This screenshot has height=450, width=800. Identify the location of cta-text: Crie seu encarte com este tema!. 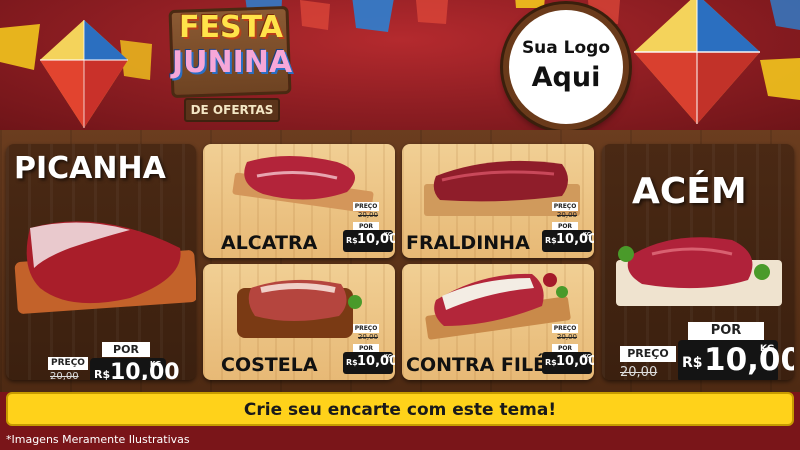
(400, 410).